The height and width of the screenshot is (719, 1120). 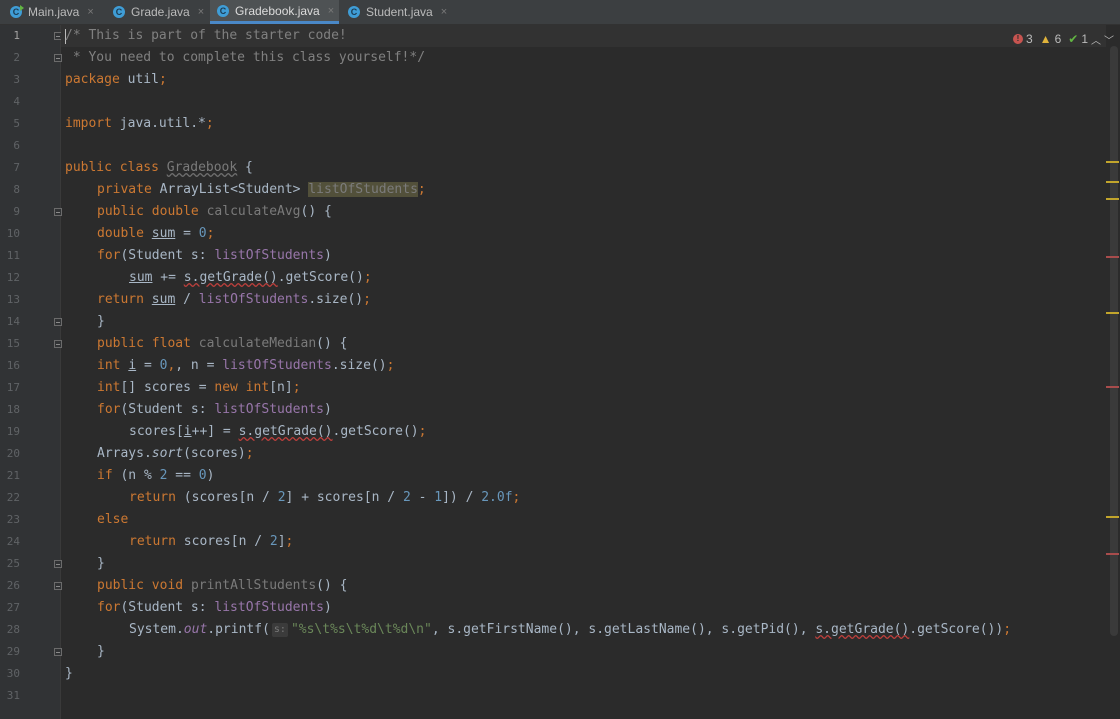 I want to click on line-number: 14, so click(x=13, y=321).